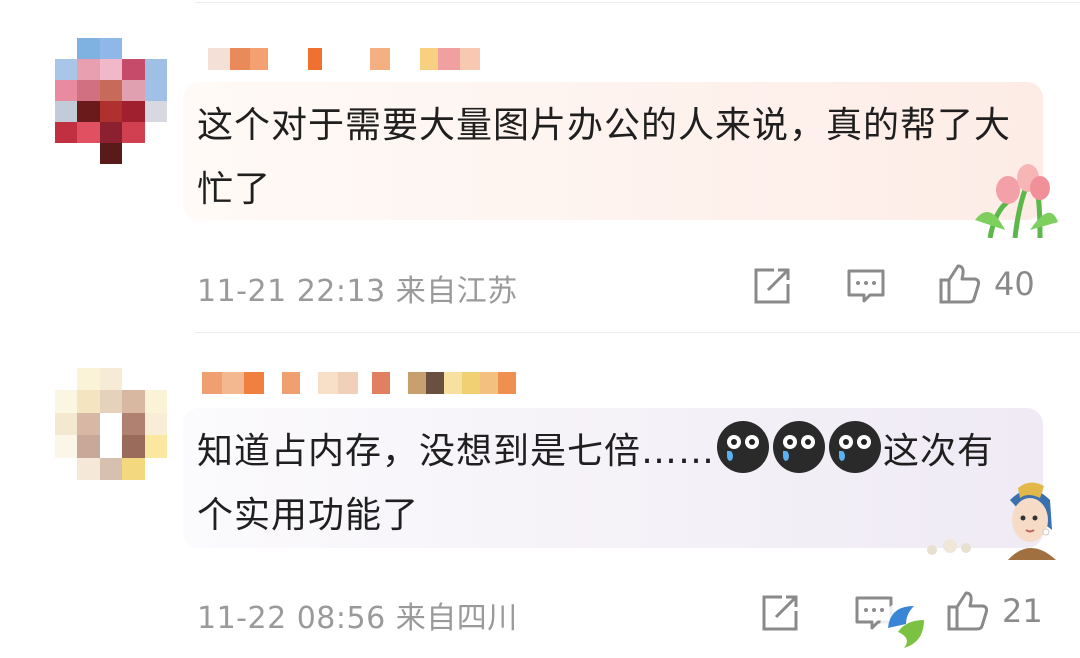  What do you see at coordinates (637, 332) in the screenshot?
I see `comment-divider` at bounding box center [637, 332].